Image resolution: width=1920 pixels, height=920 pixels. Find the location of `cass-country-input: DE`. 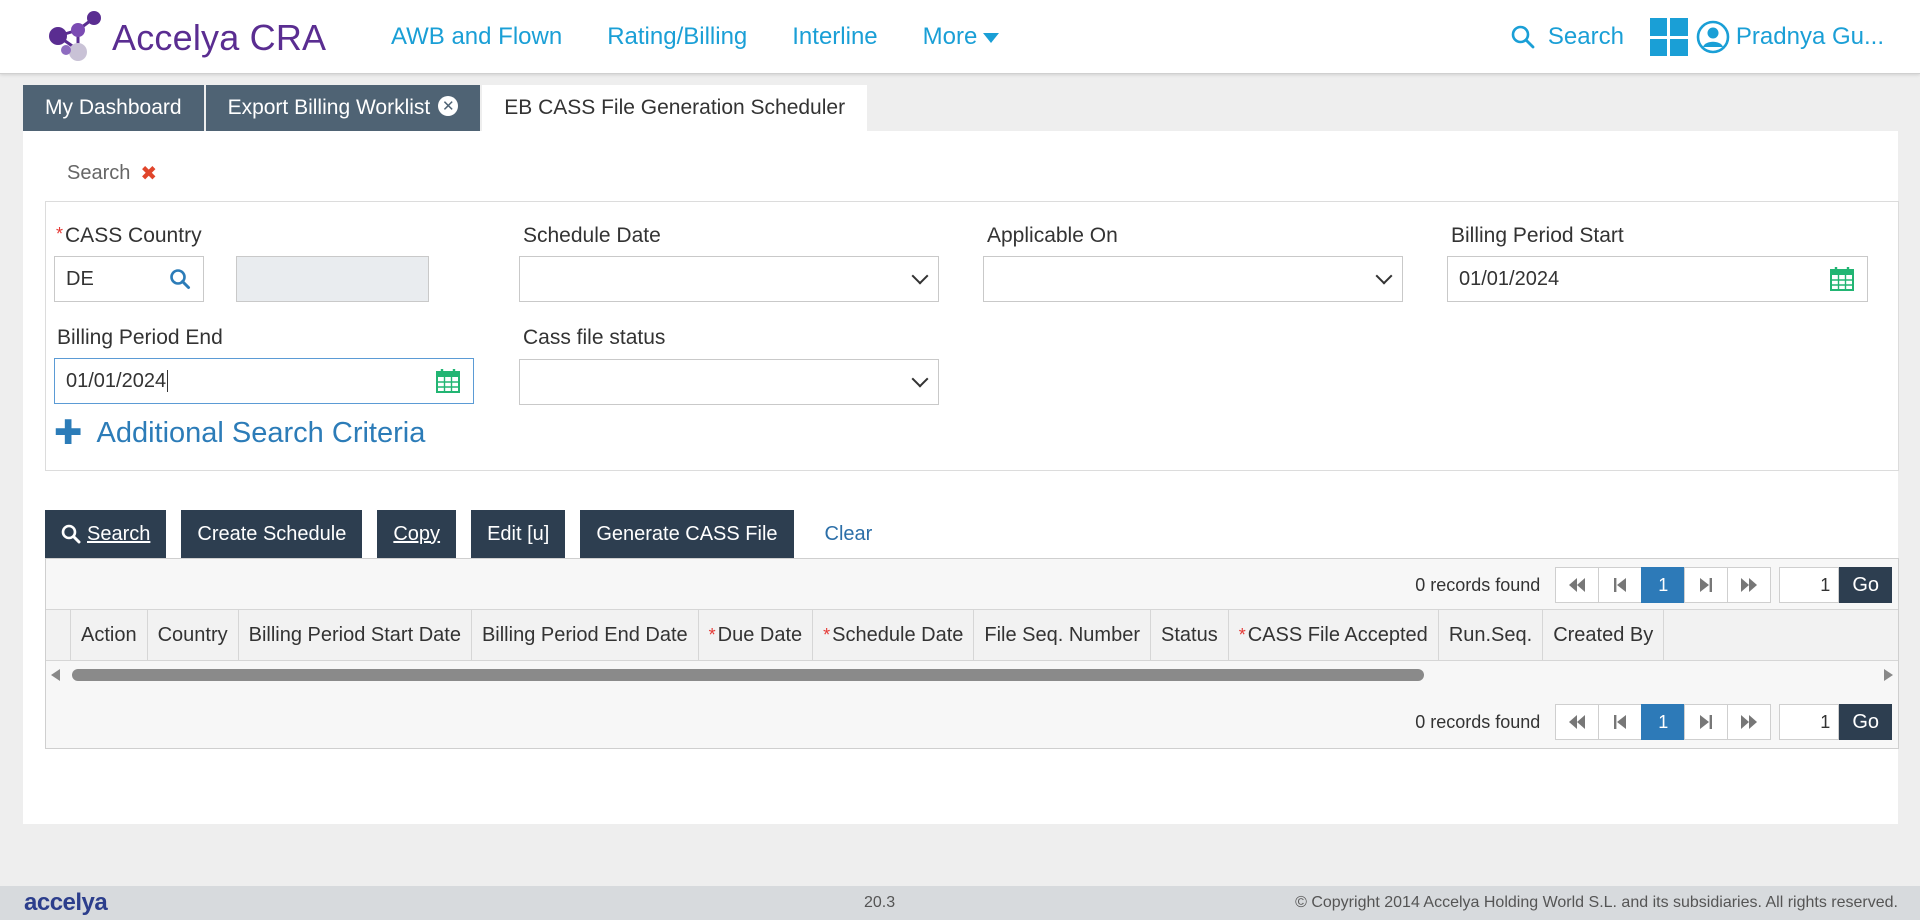

cass-country-input: DE is located at coordinates (129, 279).